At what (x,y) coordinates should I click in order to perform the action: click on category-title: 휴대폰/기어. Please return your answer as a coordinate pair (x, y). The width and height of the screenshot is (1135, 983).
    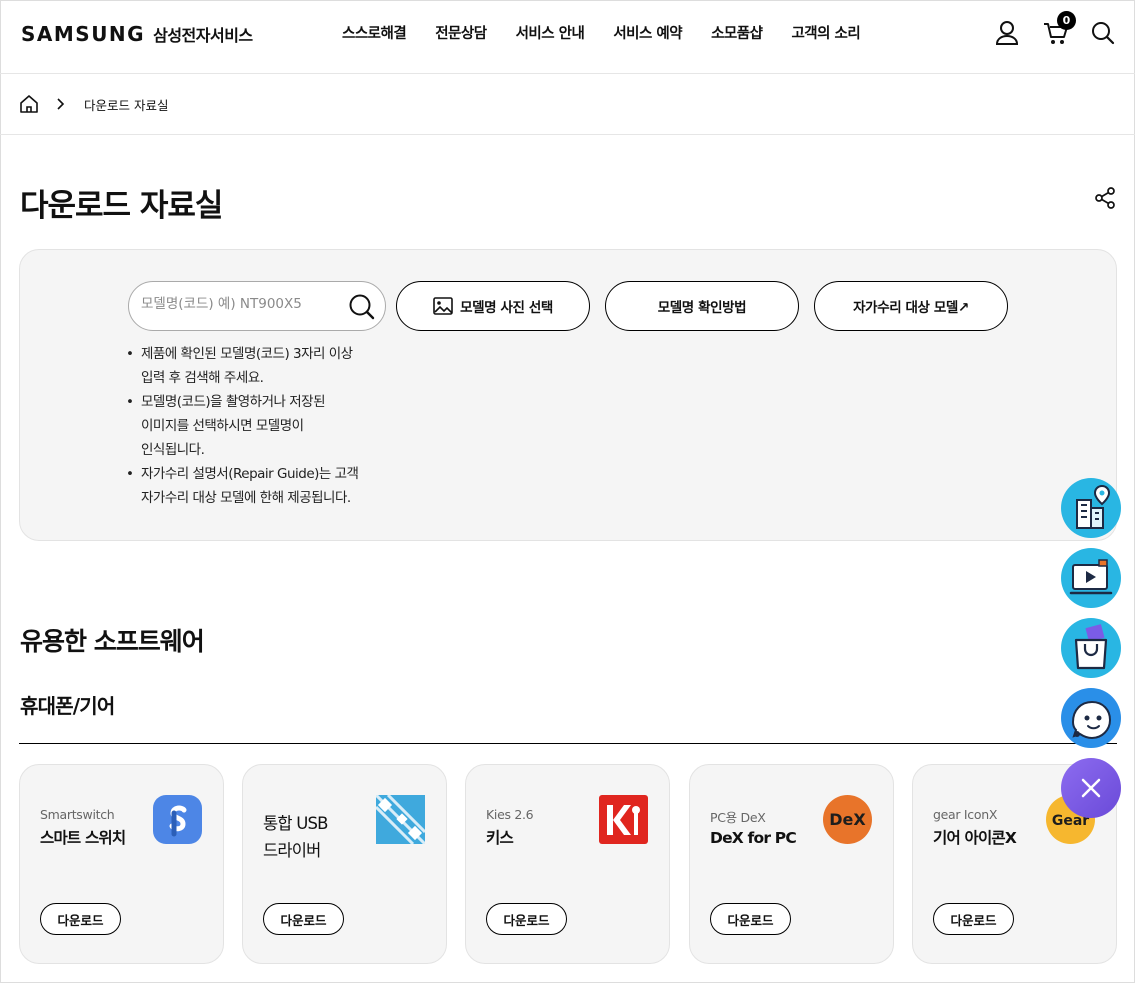
    Looking at the image, I should click on (67, 706).